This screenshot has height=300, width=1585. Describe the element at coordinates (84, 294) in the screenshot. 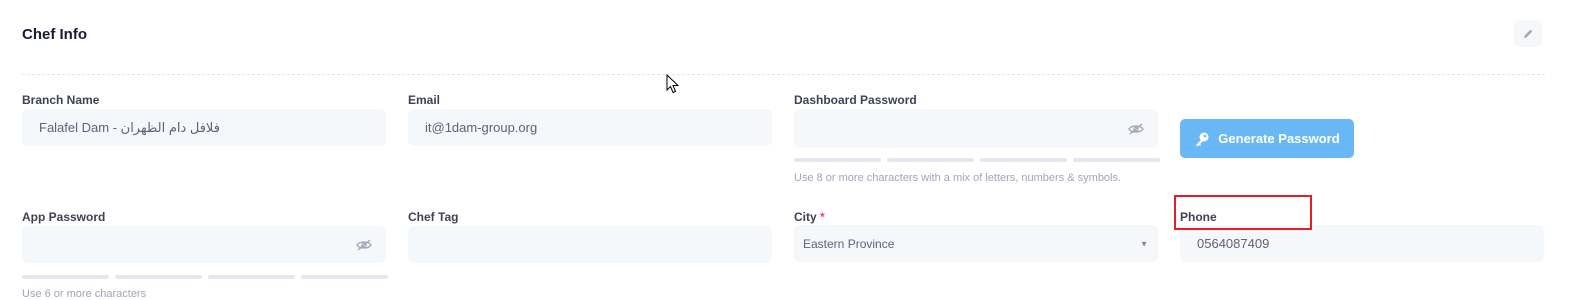

I see `app-password-hint: Use 6 or more characters` at that location.